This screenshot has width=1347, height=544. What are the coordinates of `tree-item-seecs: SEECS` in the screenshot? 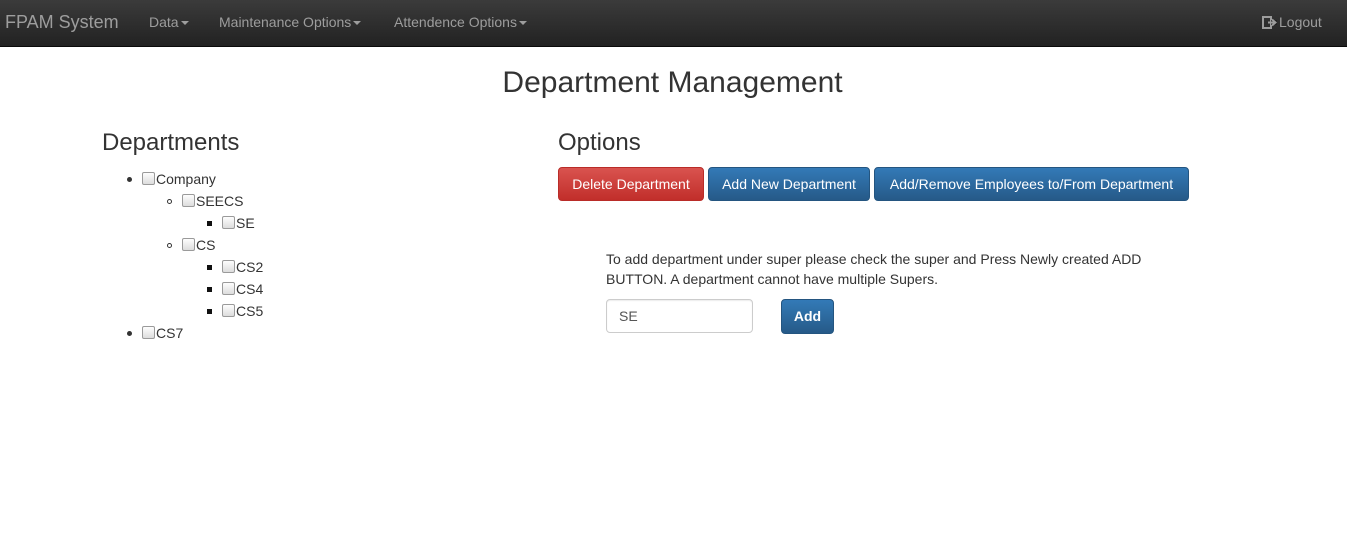 It's located at (205, 201).